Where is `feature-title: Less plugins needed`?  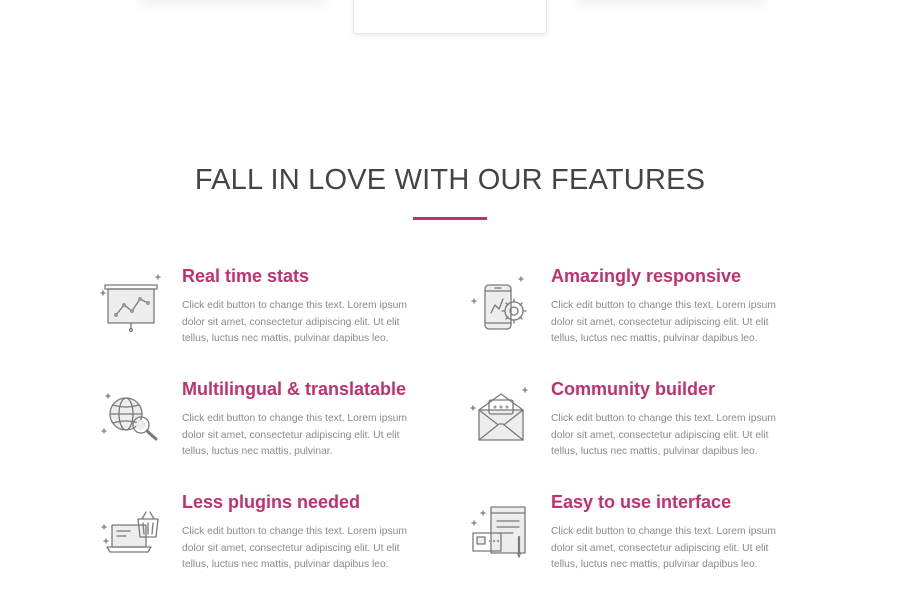 feature-title: Less plugins needed is located at coordinates (271, 502).